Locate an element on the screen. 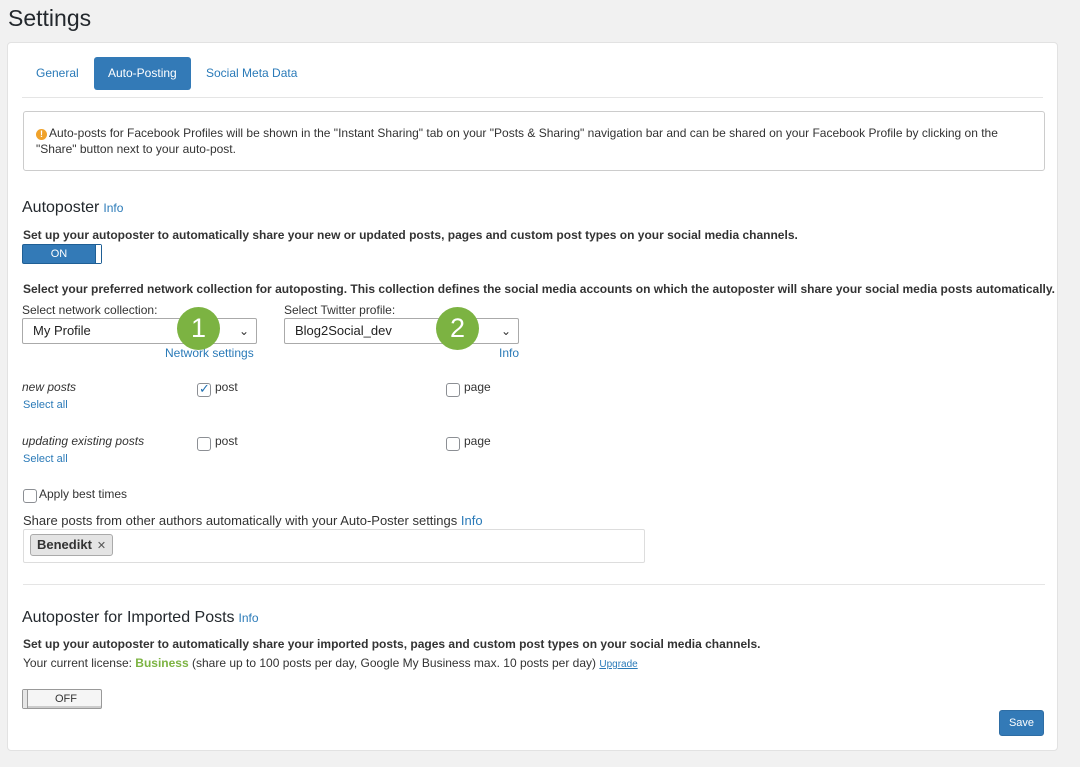 Image resolution: width=1080 pixels, height=767 pixels. new-posts-label: new posts is located at coordinates (49, 387).